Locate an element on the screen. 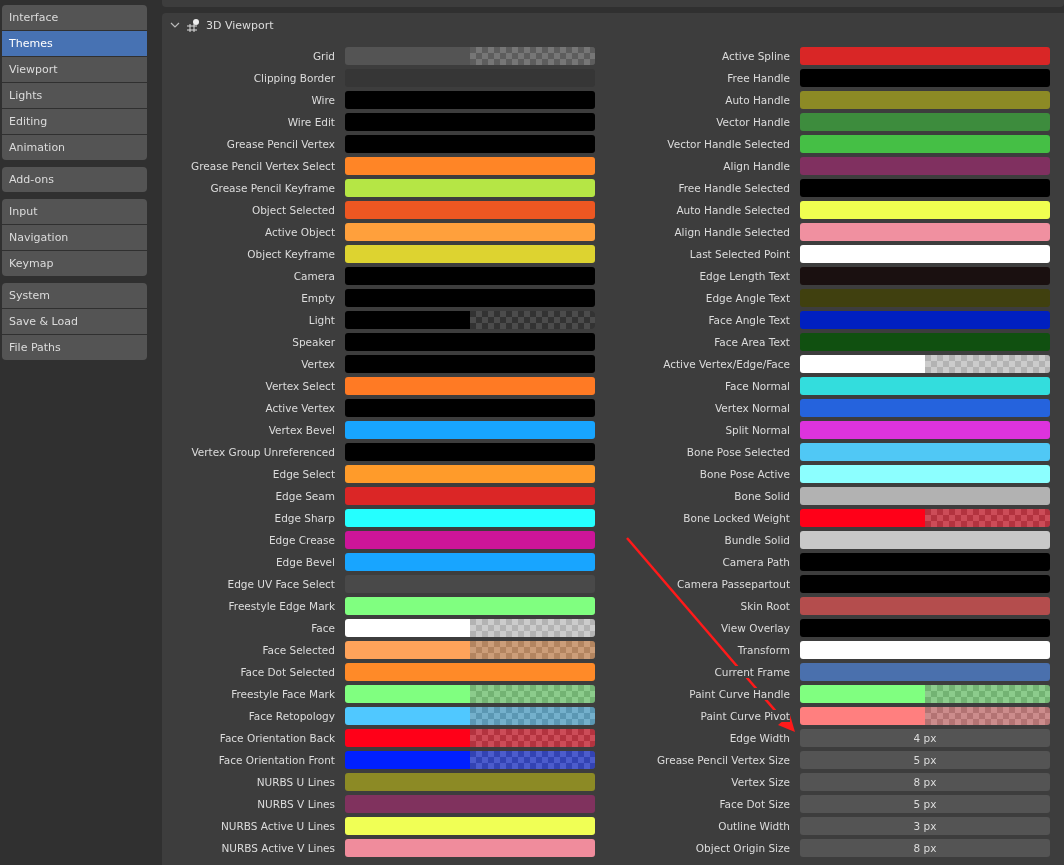  chevron-icon is located at coordinates (175, 25).